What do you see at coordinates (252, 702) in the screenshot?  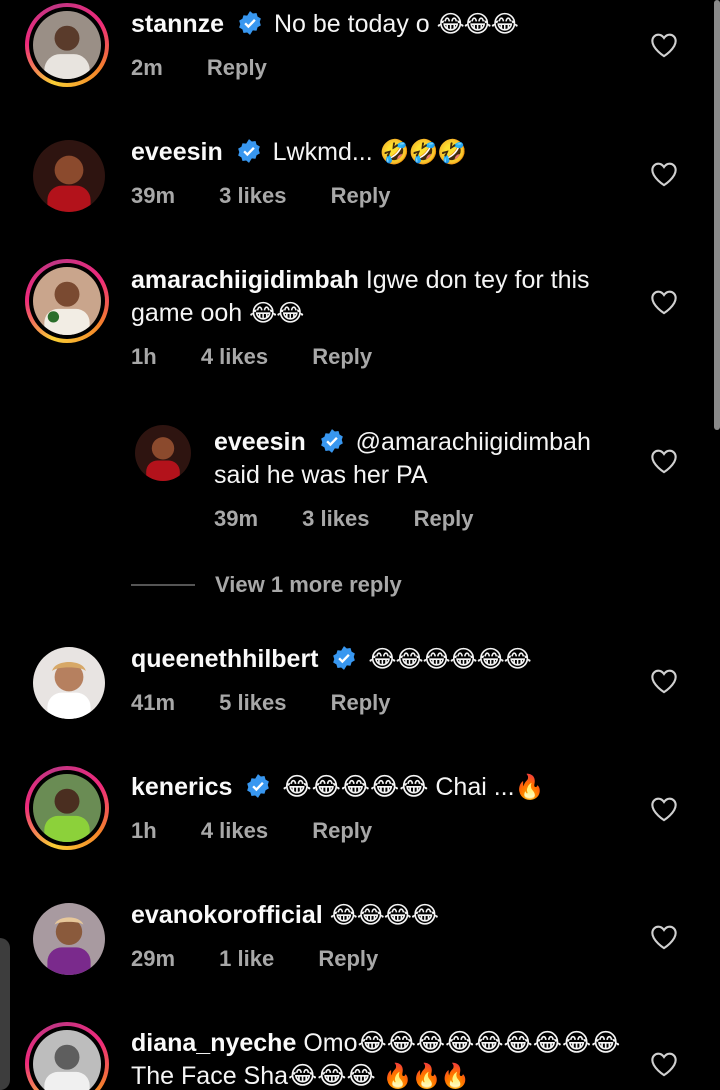 I see `comment-likes: 5 likes` at bounding box center [252, 702].